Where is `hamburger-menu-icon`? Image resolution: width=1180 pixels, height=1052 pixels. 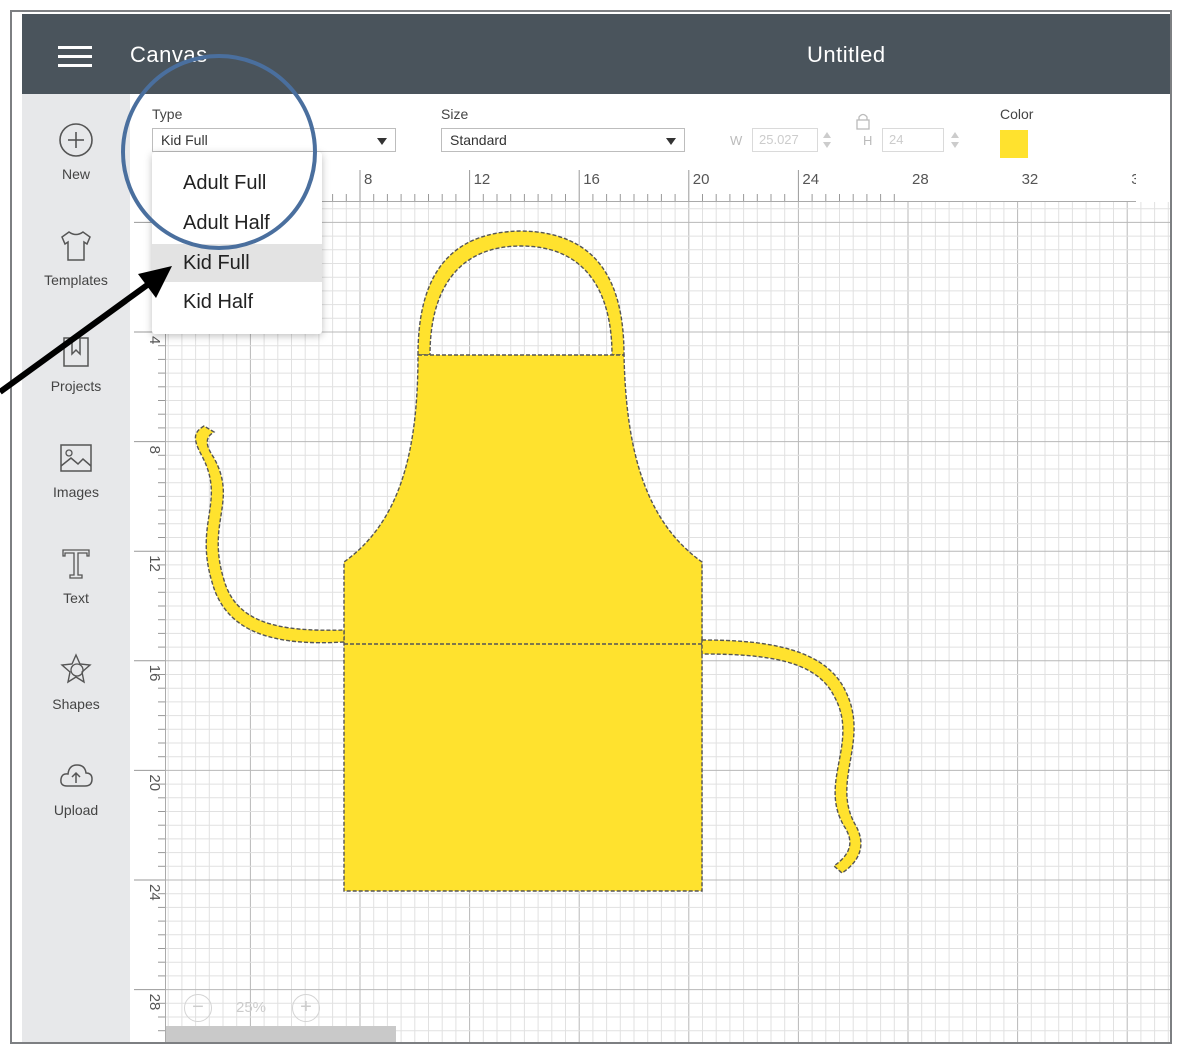 hamburger-menu-icon is located at coordinates (75, 57).